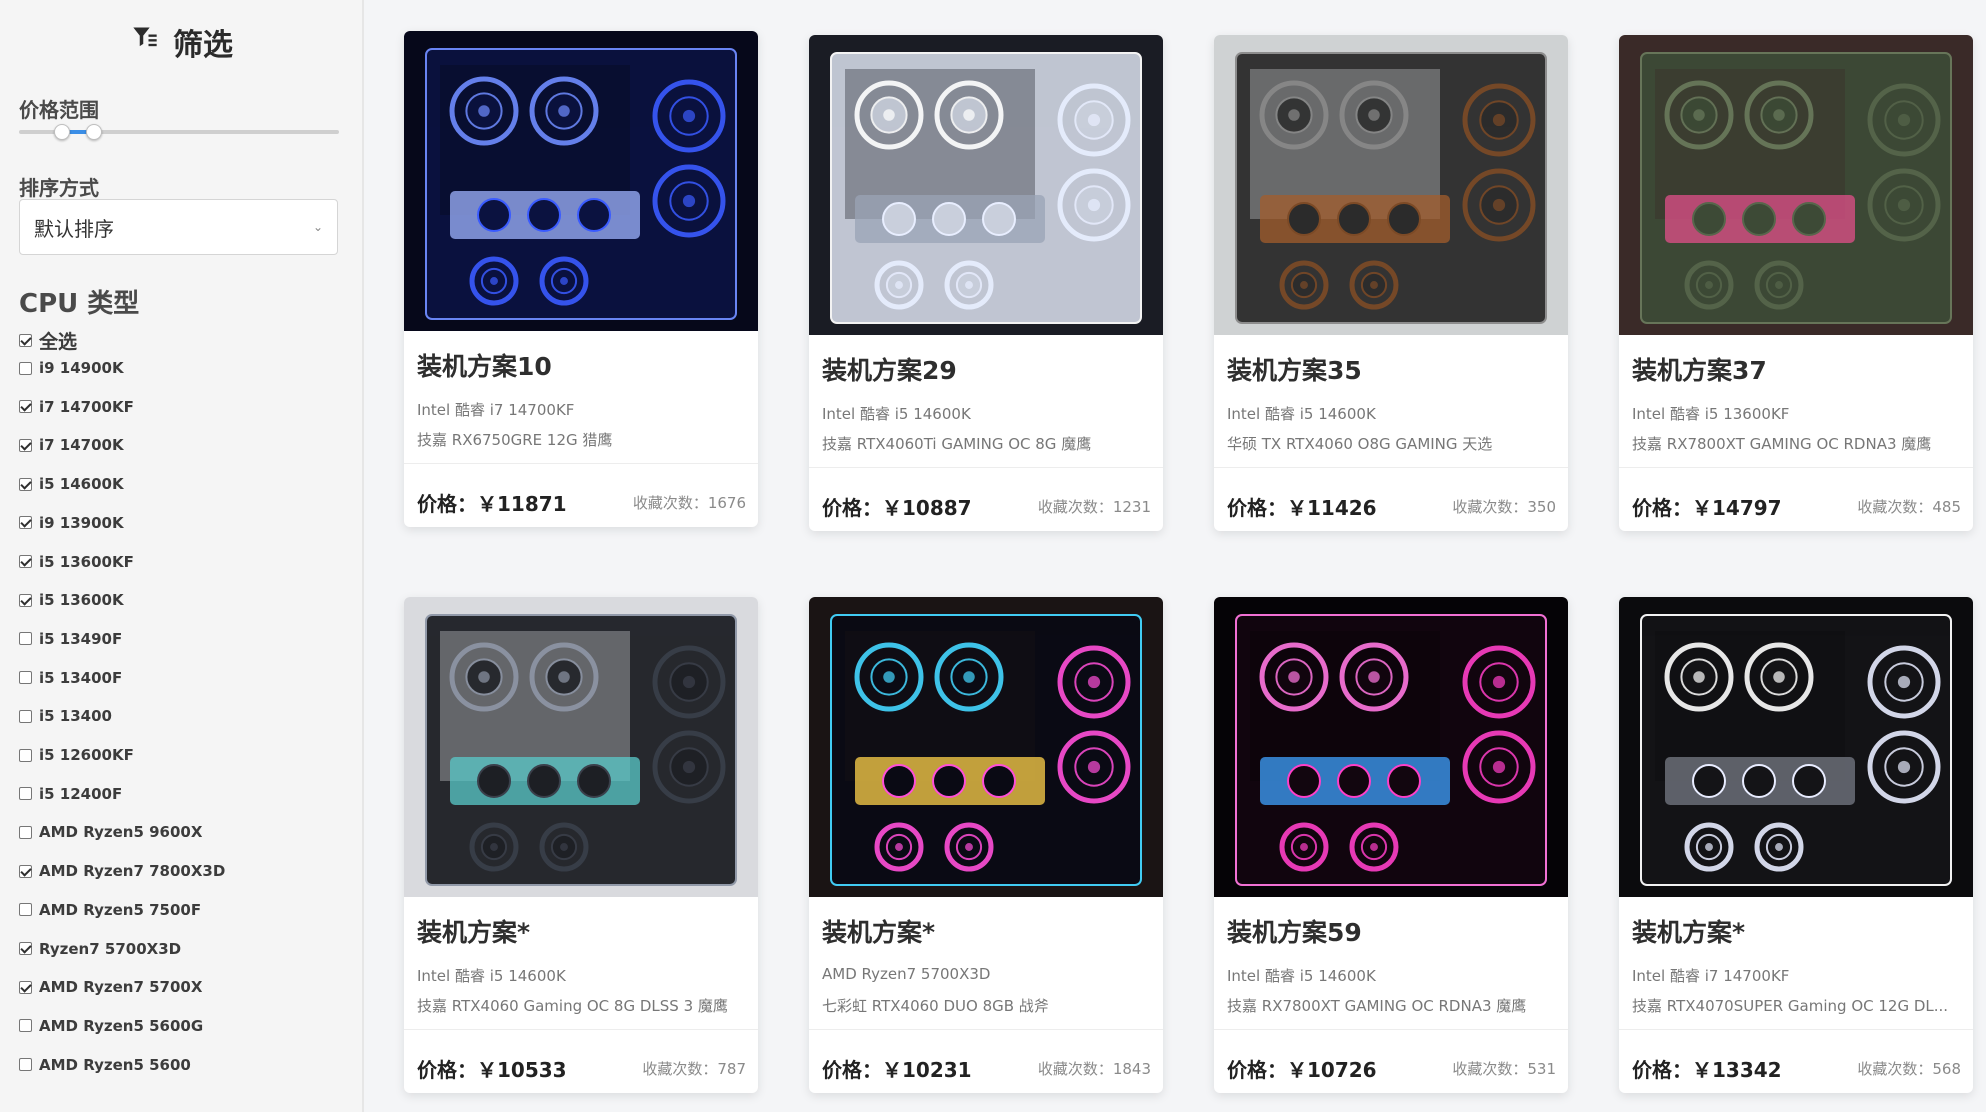  What do you see at coordinates (76, 407) in the screenshot?
I see `cpu-option: i7 14700KF` at bounding box center [76, 407].